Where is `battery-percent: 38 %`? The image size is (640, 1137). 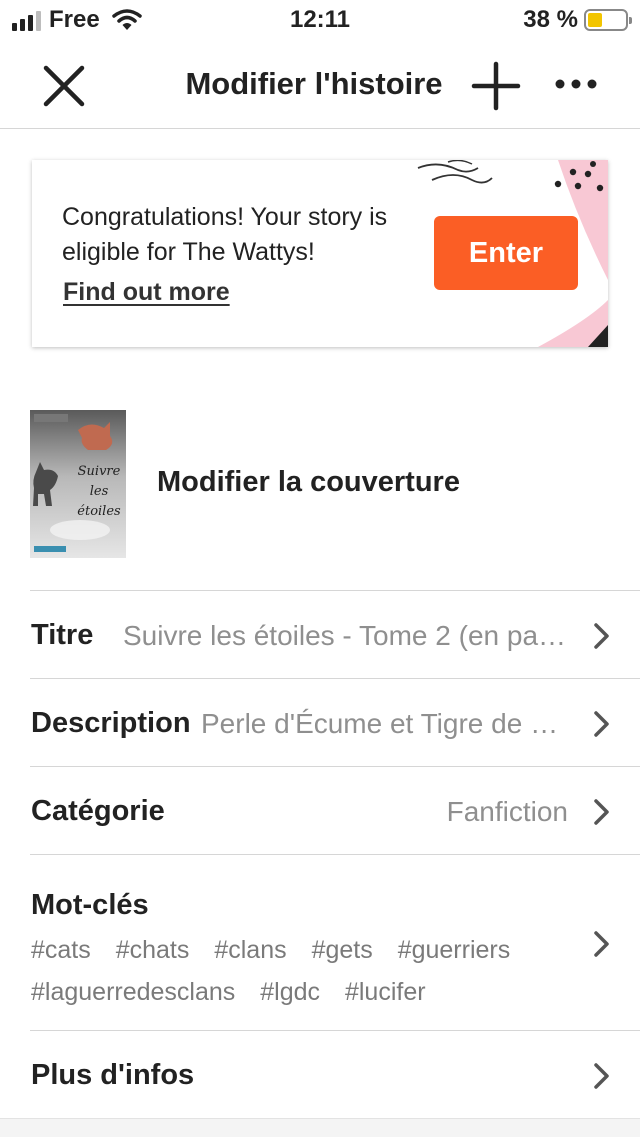 battery-percent: 38 % is located at coordinates (550, 19).